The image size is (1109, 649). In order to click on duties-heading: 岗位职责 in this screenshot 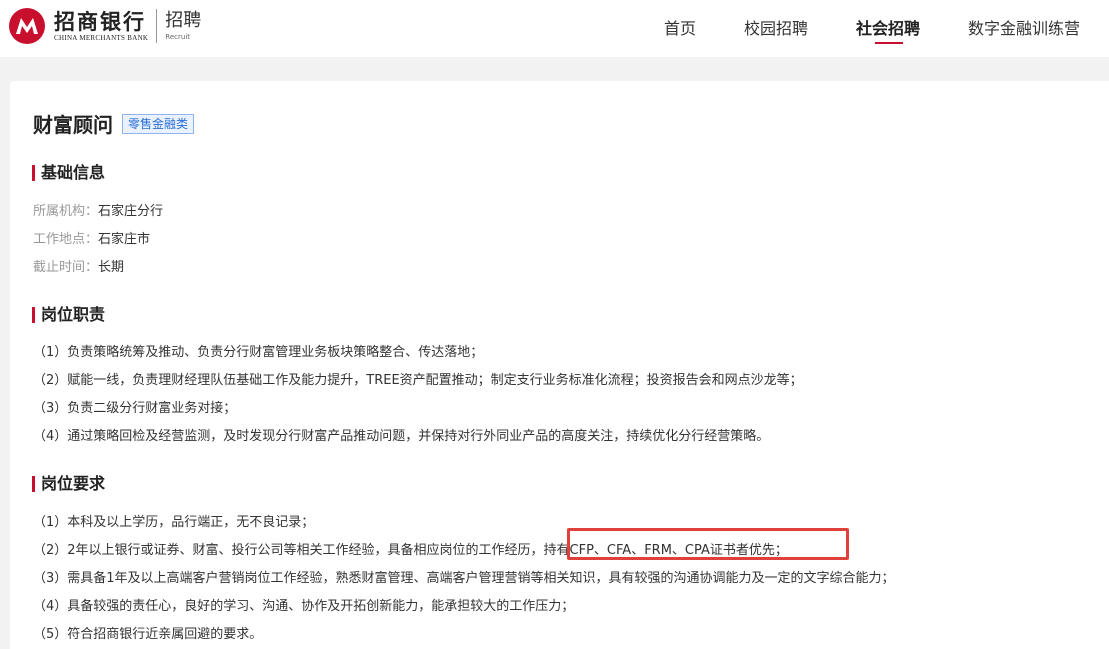, I will do `click(68, 315)`.